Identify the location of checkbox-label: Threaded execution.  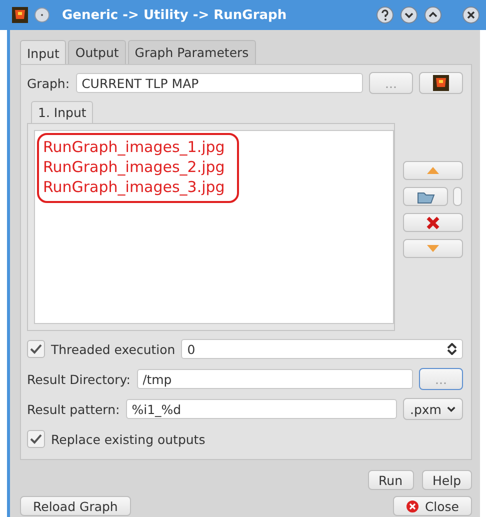
(113, 349).